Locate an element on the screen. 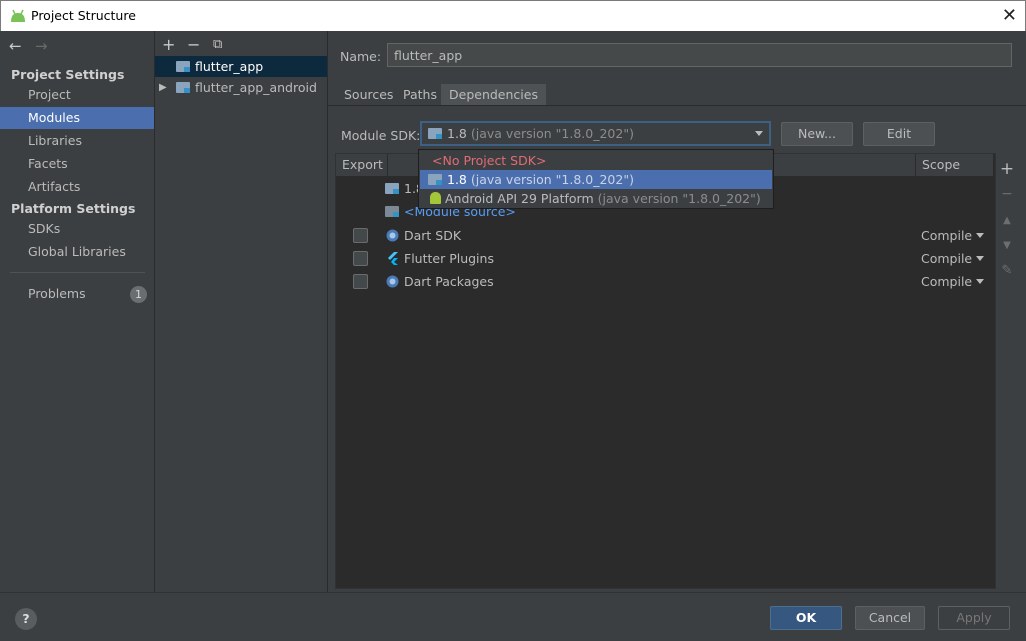 This screenshot has width=1026, height=641. tab-sources: Sources is located at coordinates (368, 94).